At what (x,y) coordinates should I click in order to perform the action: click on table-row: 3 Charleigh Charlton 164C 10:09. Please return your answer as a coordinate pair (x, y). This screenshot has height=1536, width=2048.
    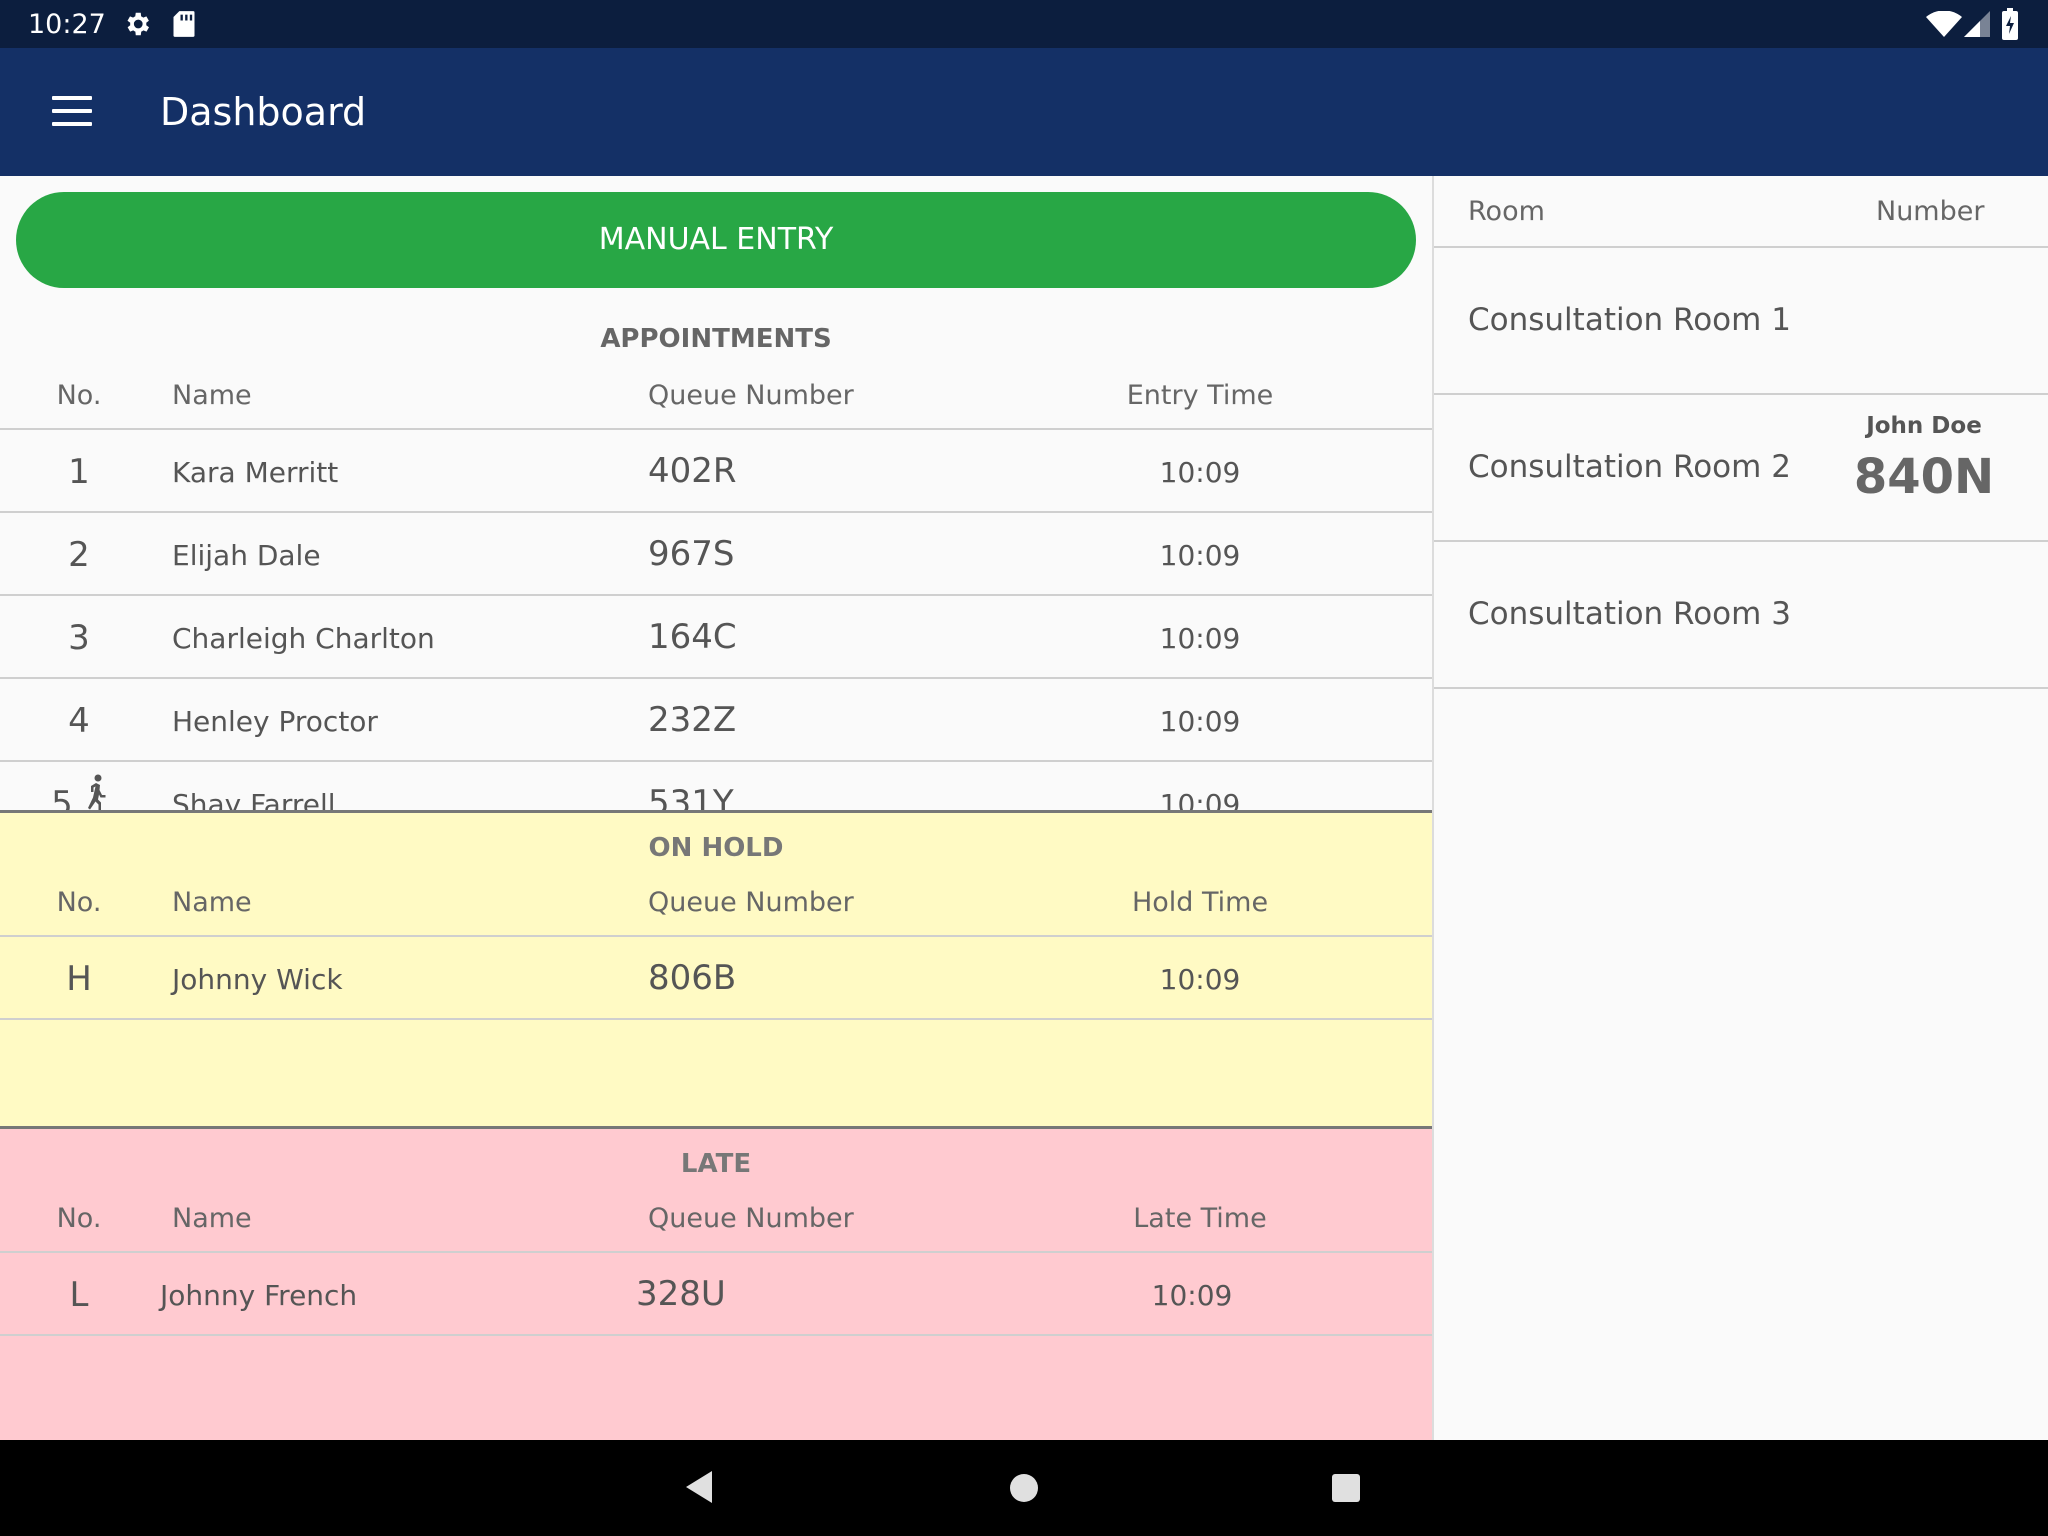
    Looking at the image, I should click on (716, 637).